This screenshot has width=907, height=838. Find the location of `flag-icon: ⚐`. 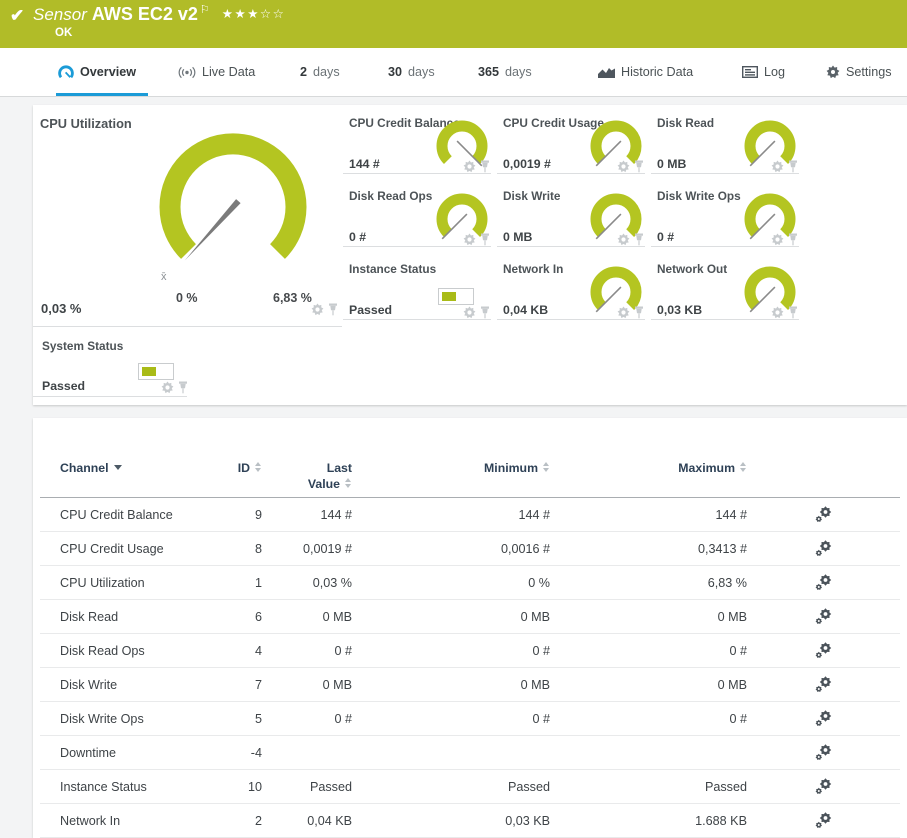

flag-icon: ⚐ is located at coordinates (205, 10).